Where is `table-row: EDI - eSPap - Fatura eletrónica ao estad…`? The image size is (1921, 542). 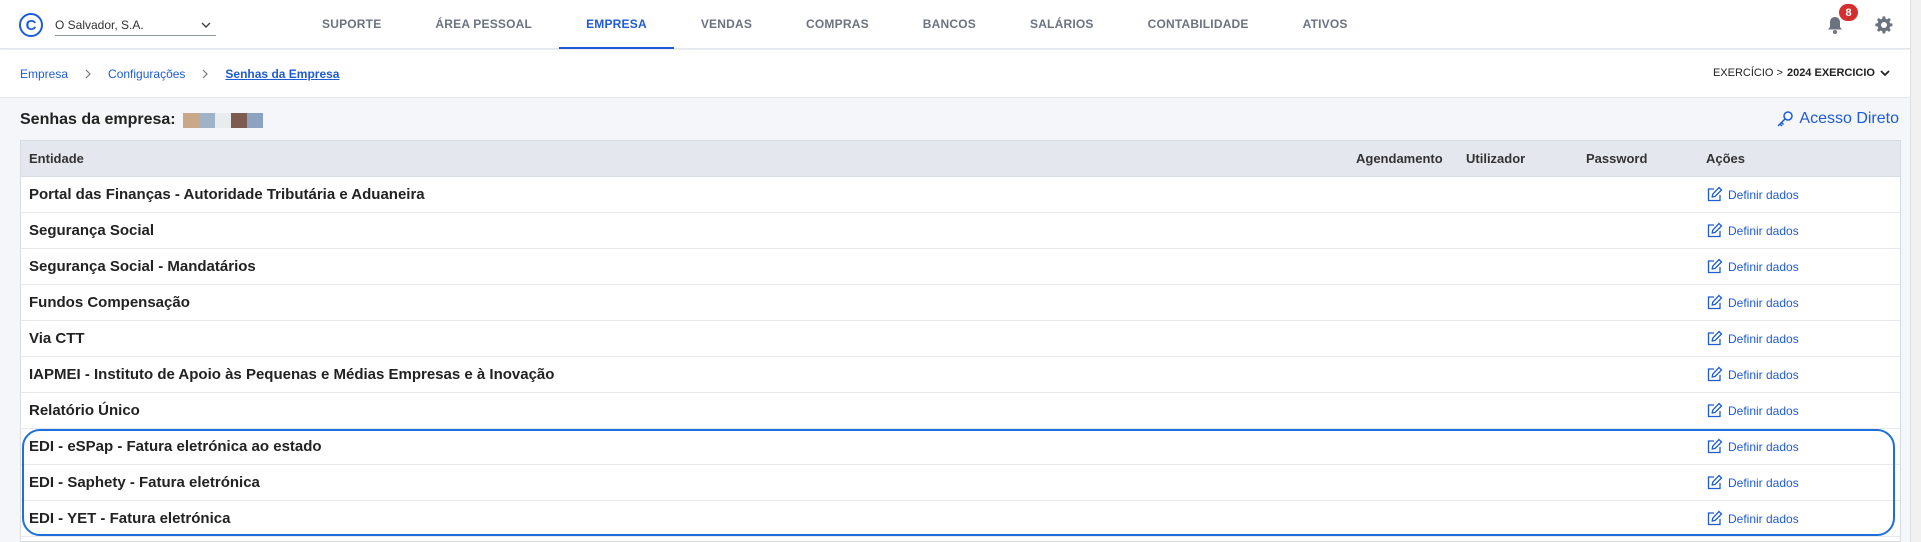 table-row: EDI - eSPap - Fatura eletrónica ao estad… is located at coordinates (960, 447).